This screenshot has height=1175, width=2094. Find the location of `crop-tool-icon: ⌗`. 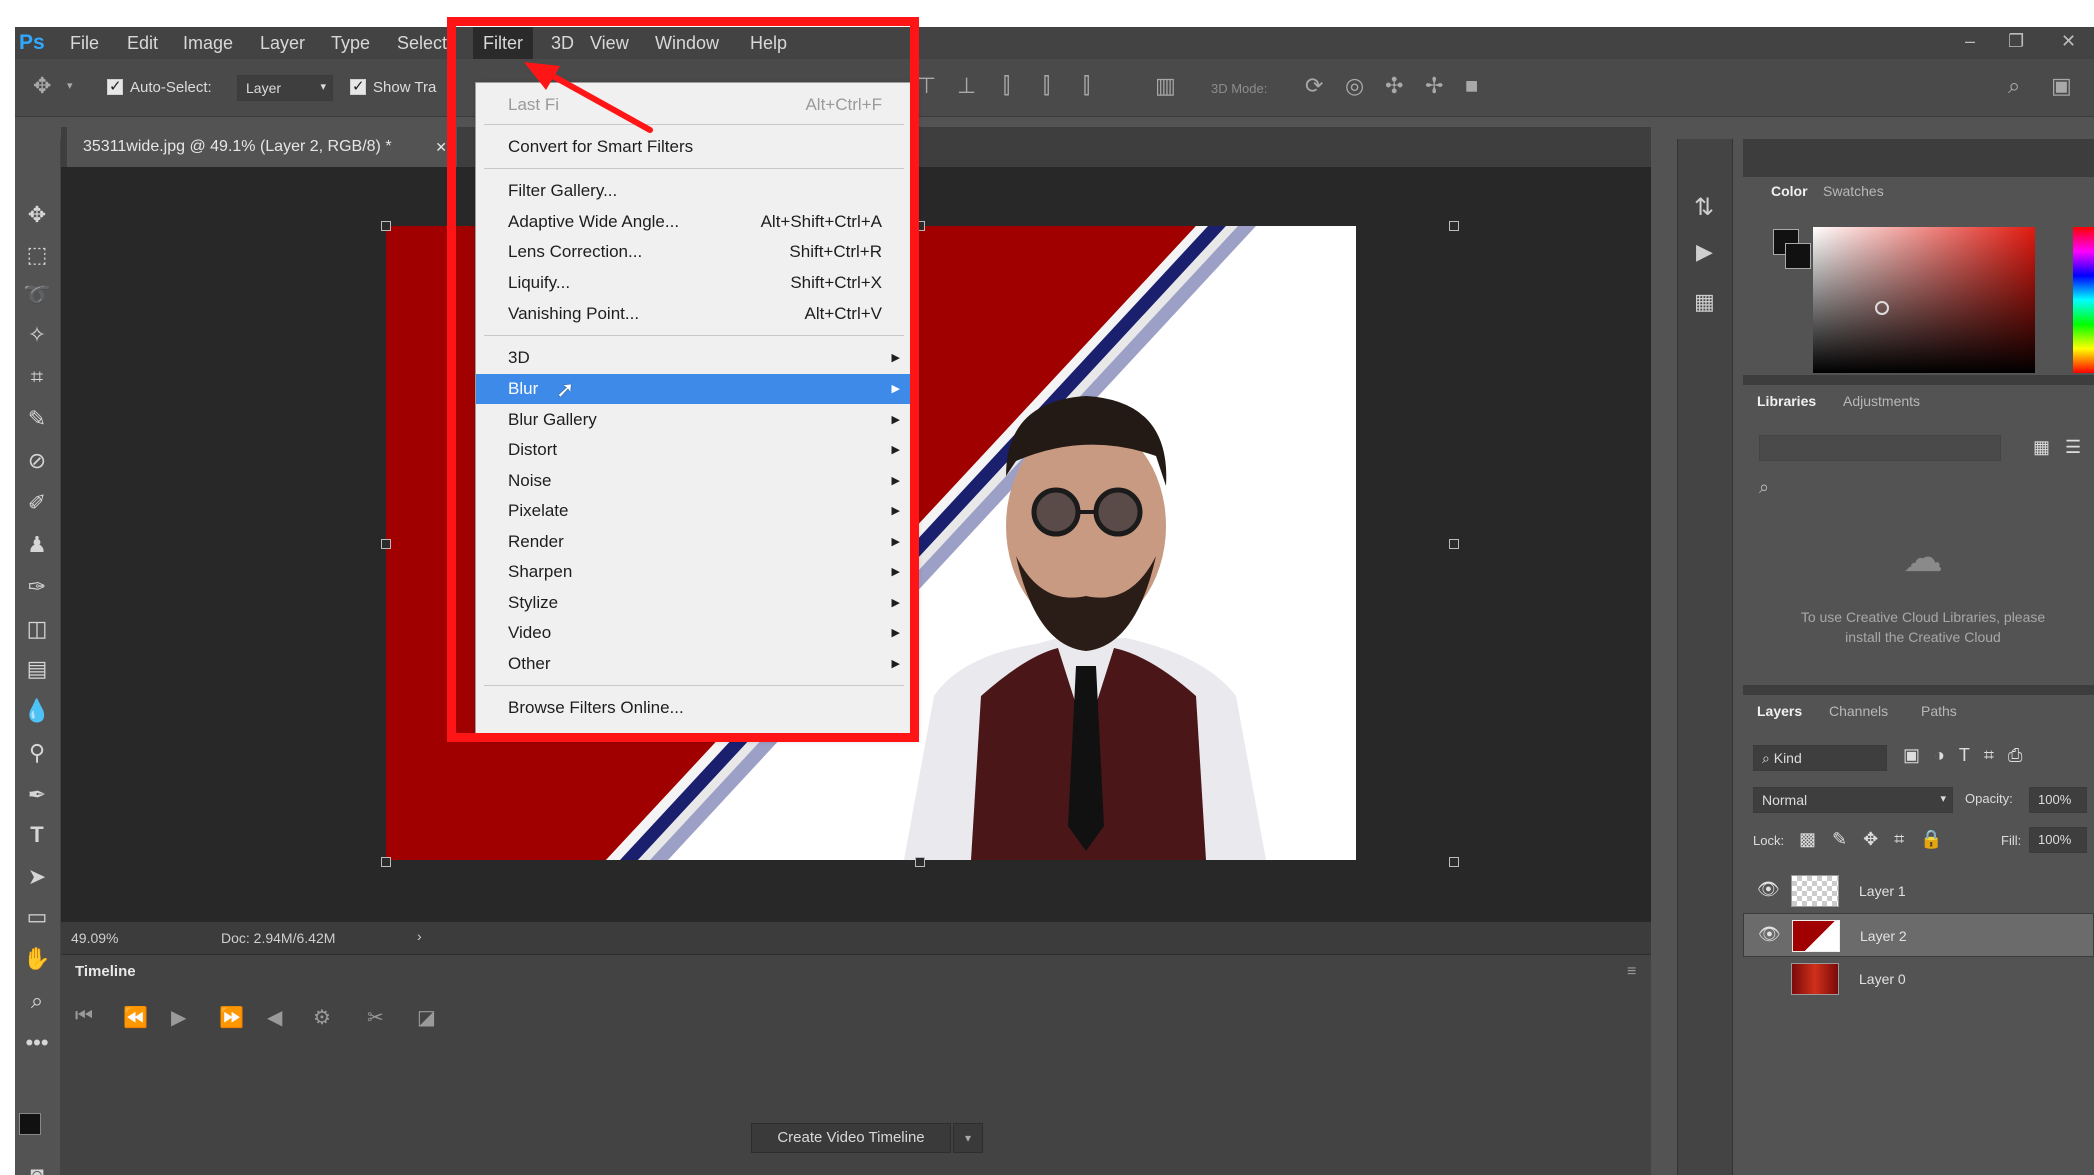

crop-tool-icon: ⌗ is located at coordinates (37, 377).